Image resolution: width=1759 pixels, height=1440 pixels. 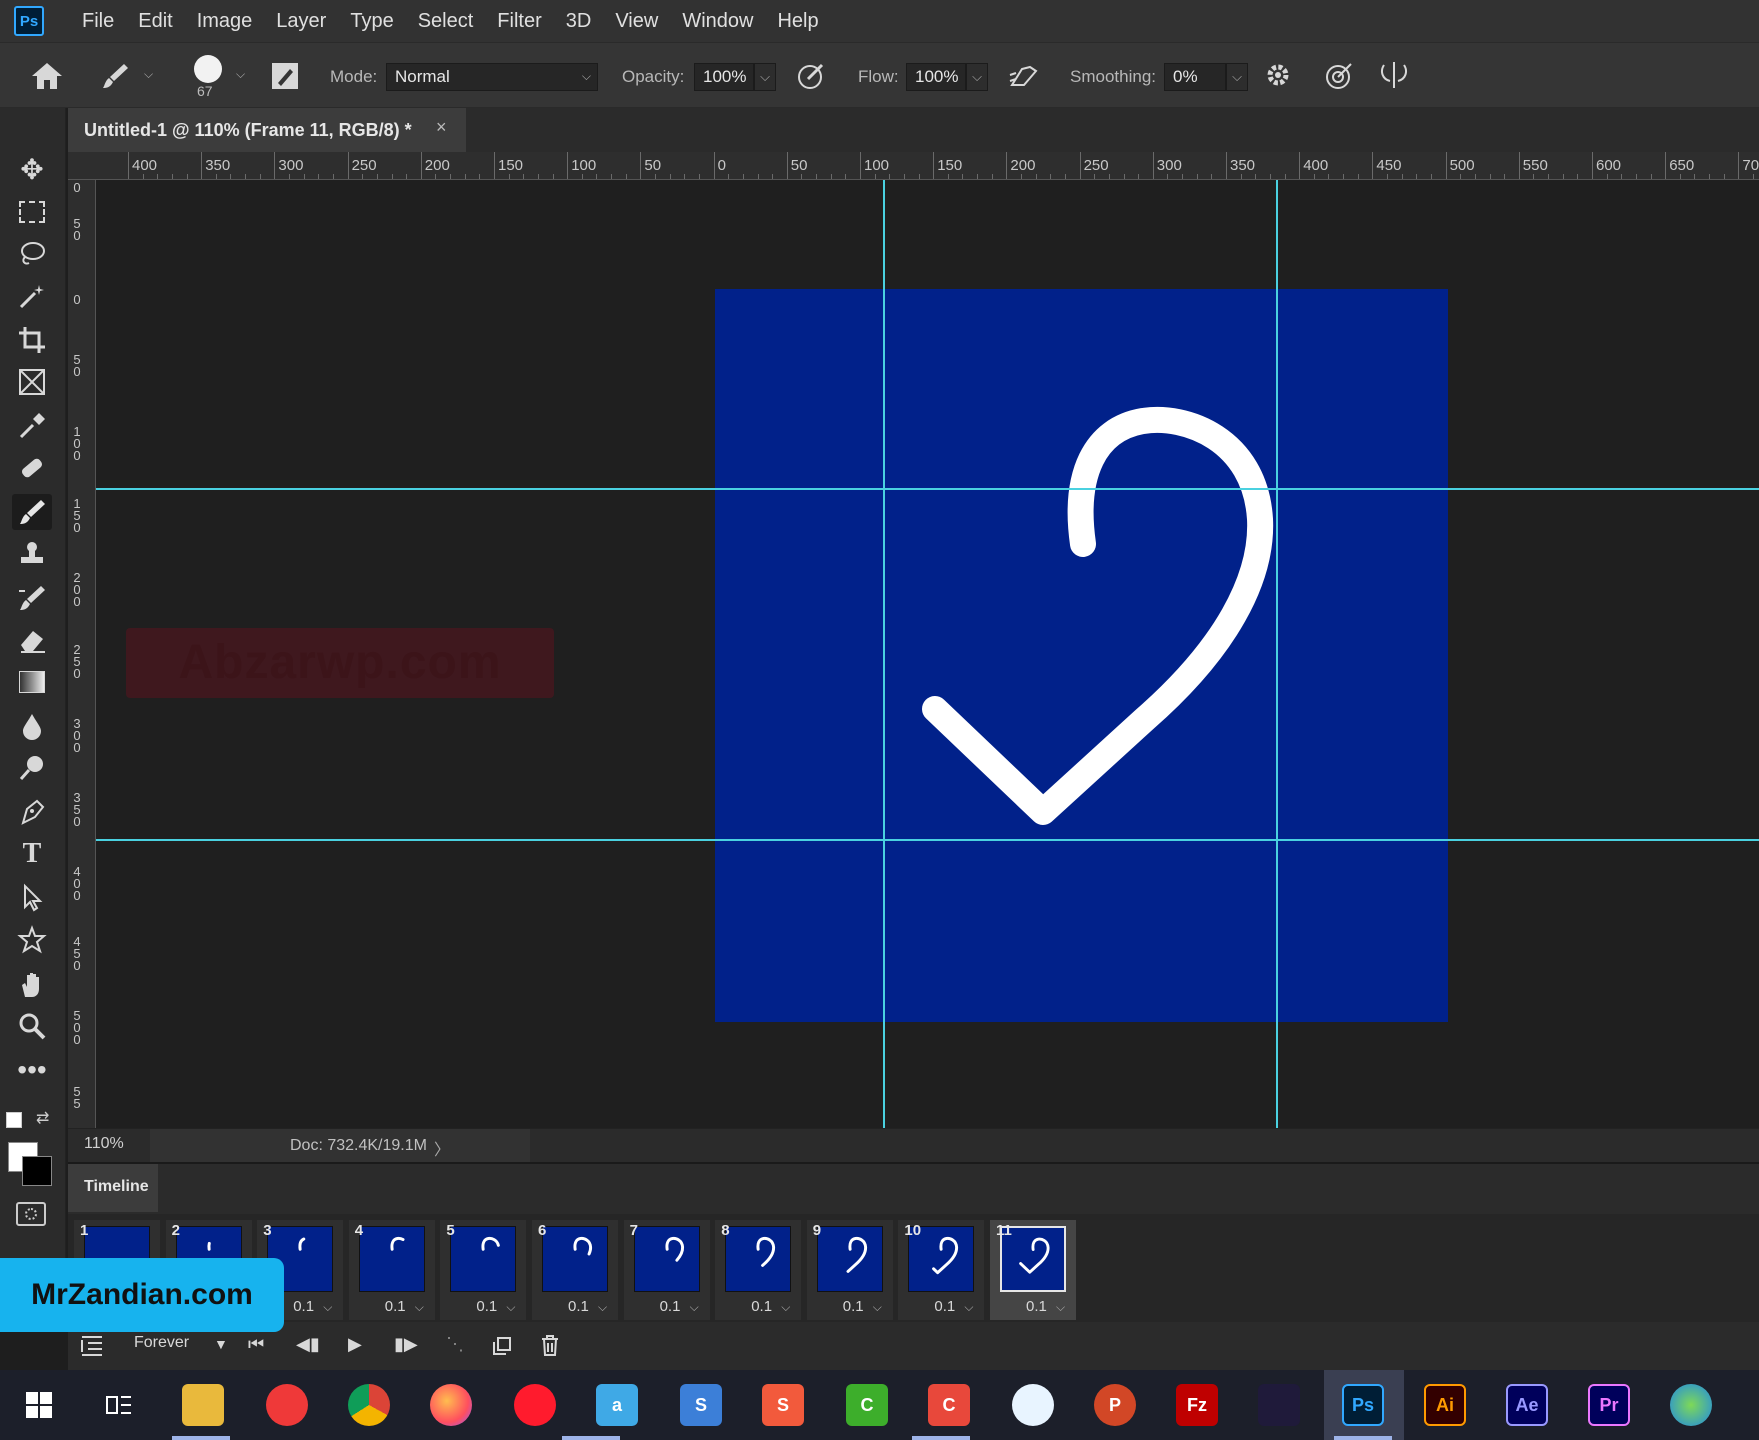 What do you see at coordinates (502, 1346) in the screenshot?
I see `duplicate-frame-icon` at bounding box center [502, 1346].